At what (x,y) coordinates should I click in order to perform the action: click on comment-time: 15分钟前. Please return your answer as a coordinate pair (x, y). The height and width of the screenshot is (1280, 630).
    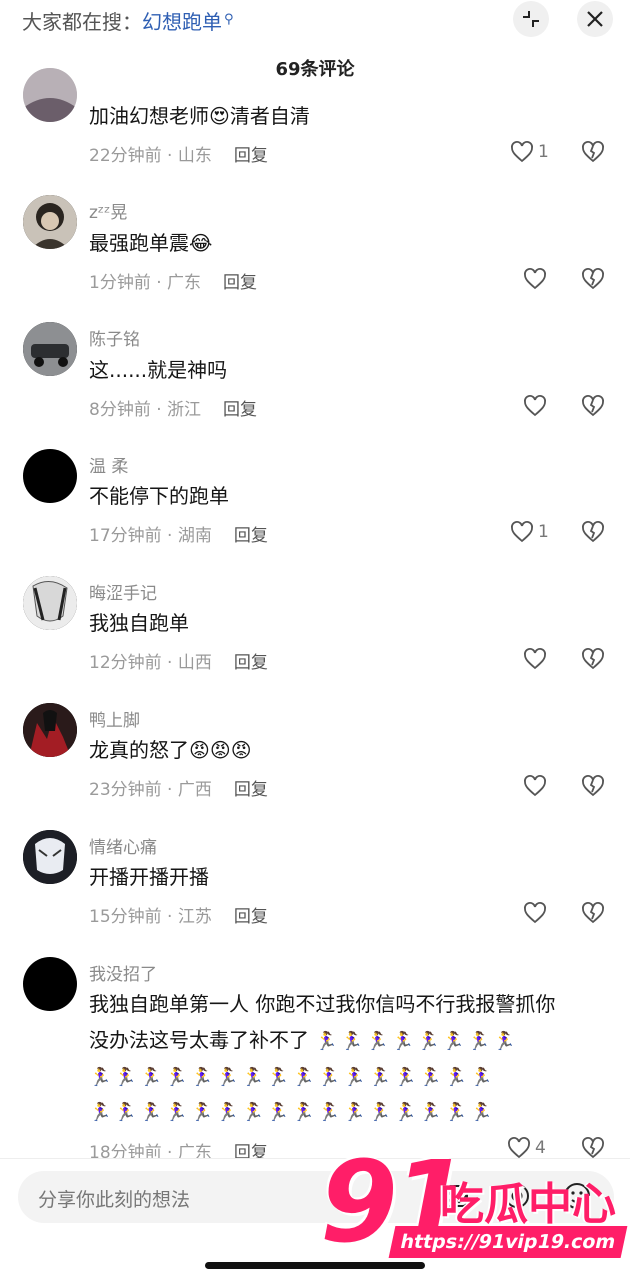
    Looking at the image, I should click on (125, 917).